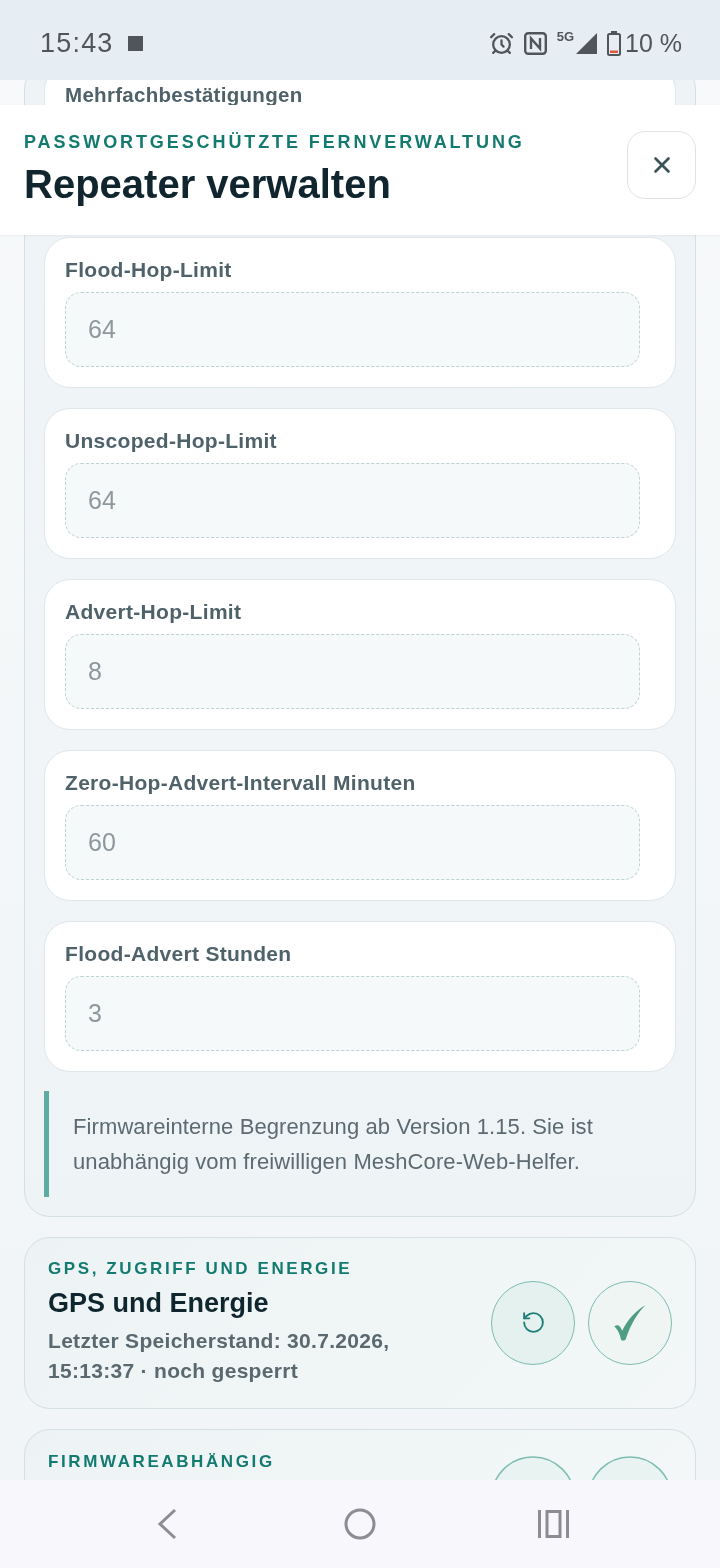 This screenshot has width=720, height=1568. Describe the element at coordinates (274, 142) in the screenshot. I see `eyebrow-text: PASSWORTGESCHÜTZTE FERNVERWALTUNG` at that location.